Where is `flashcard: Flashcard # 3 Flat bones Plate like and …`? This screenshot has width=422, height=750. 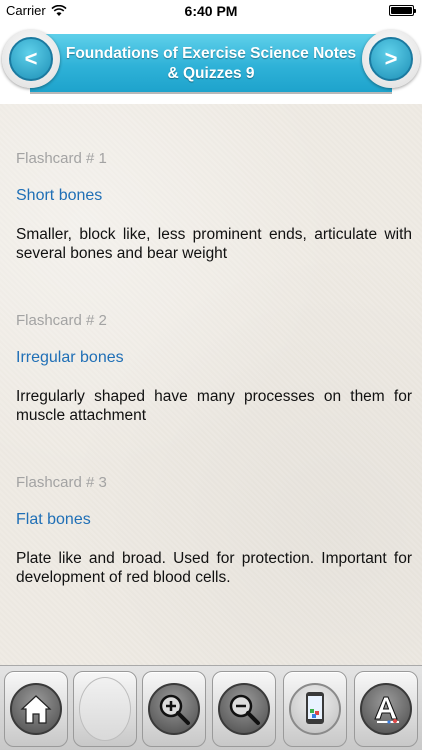 flashcard: Flashcard # 3 Flat bones Plate like and … is located at coordinates (214, 530).